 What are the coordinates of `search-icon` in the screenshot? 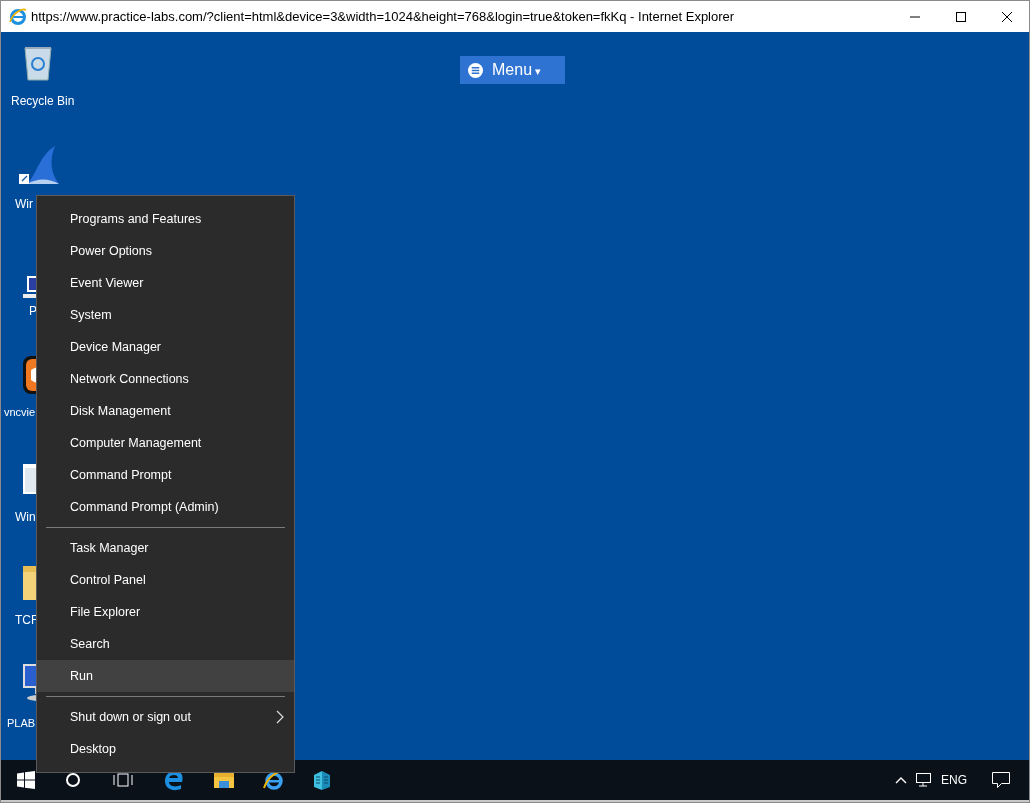 It's located at (73, 780).